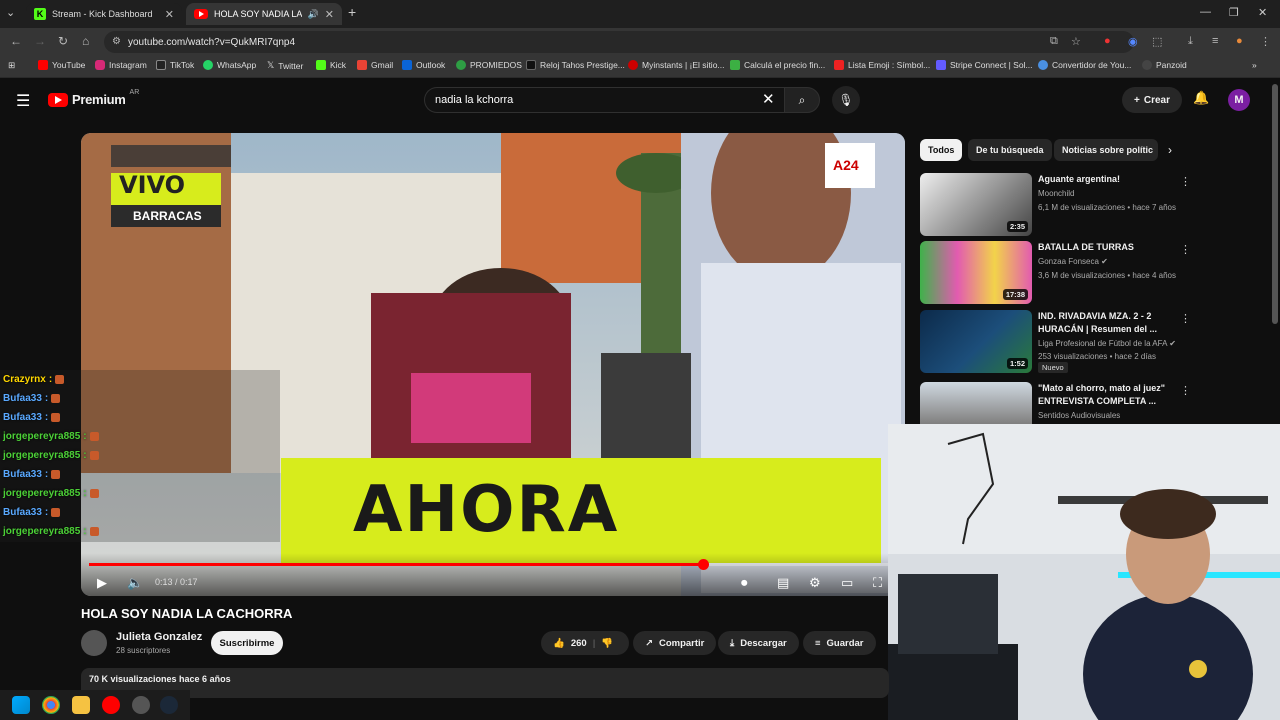 This screenshot has width=1280, height=720. What do you see at coordinates (1215, 41) in the screenshot?
I see `media-icon: ≡` at bounding box center [1215, 41].